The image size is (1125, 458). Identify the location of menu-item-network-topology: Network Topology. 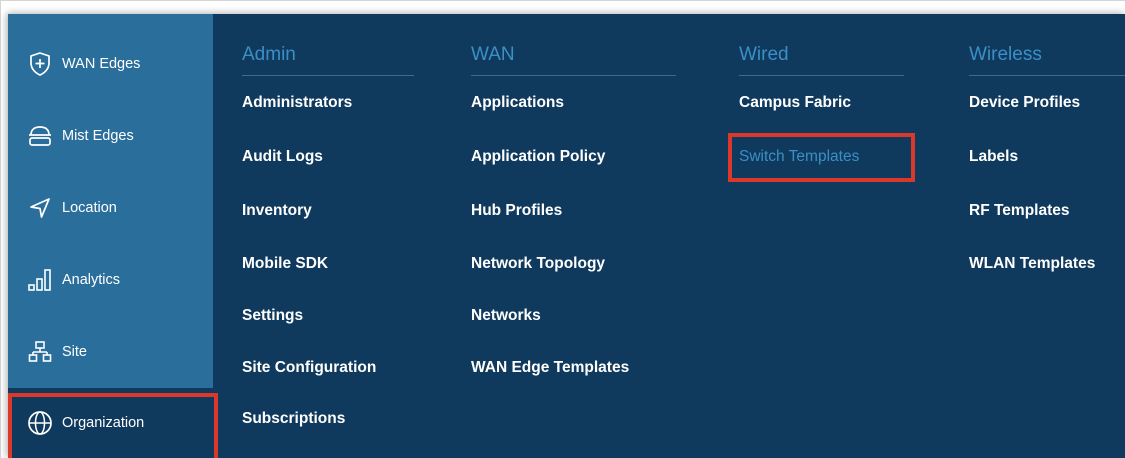
(538, 264).